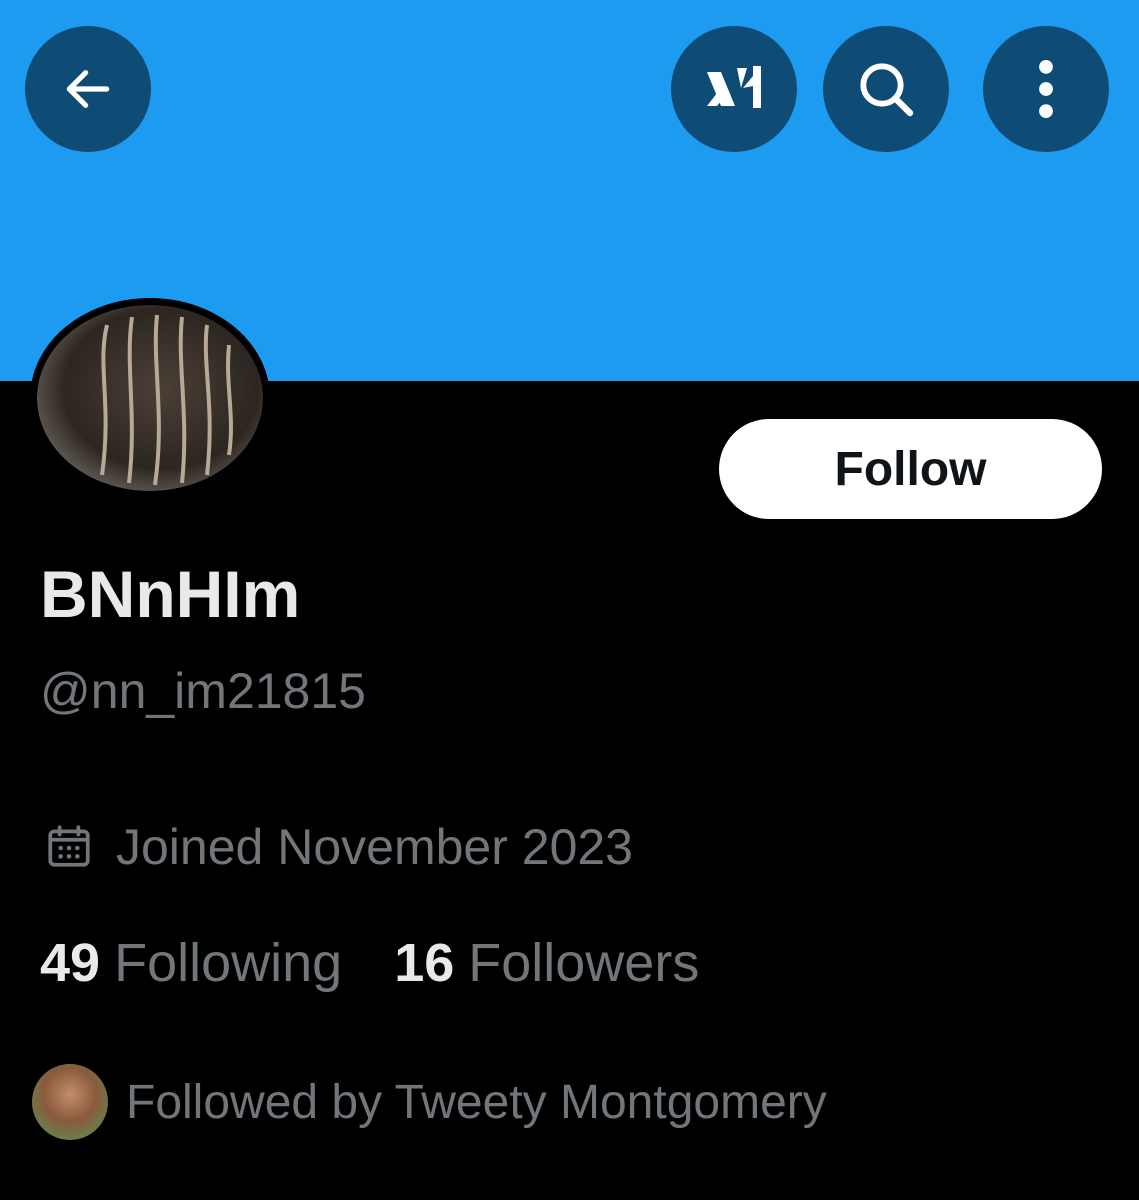 The width and height of the screenshot is (1139, 1200). I want to click on joined-text: Joined November 2023, so click(374, 847).